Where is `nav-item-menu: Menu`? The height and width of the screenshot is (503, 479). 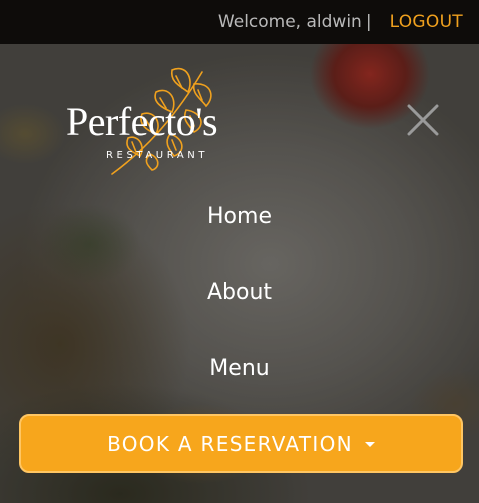
nav-item-menu: Menu is located at coordinates (239, 368).